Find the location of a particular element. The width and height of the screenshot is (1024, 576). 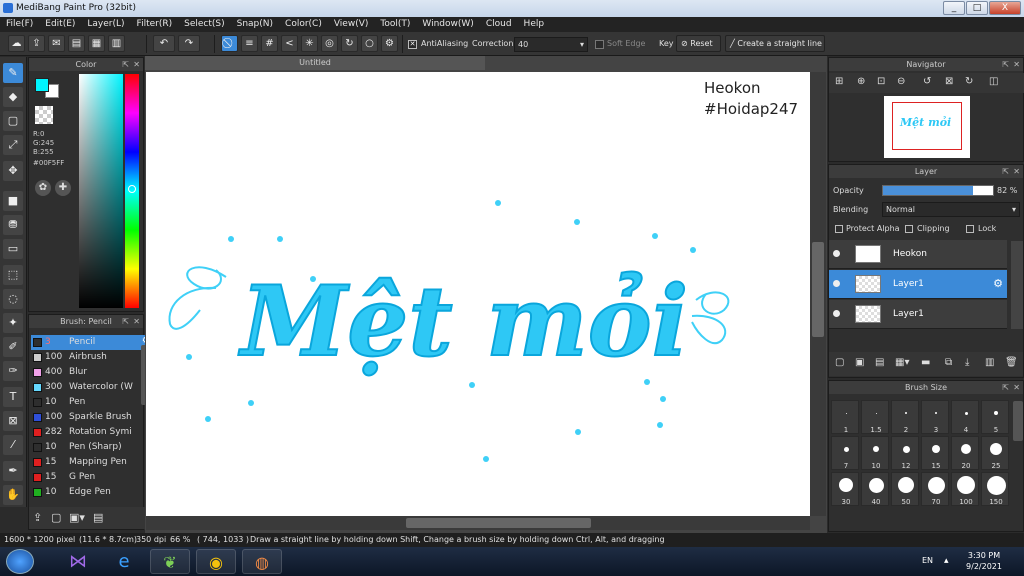

move-tool-icon: ⤢ is located at coordinates (13, 145).